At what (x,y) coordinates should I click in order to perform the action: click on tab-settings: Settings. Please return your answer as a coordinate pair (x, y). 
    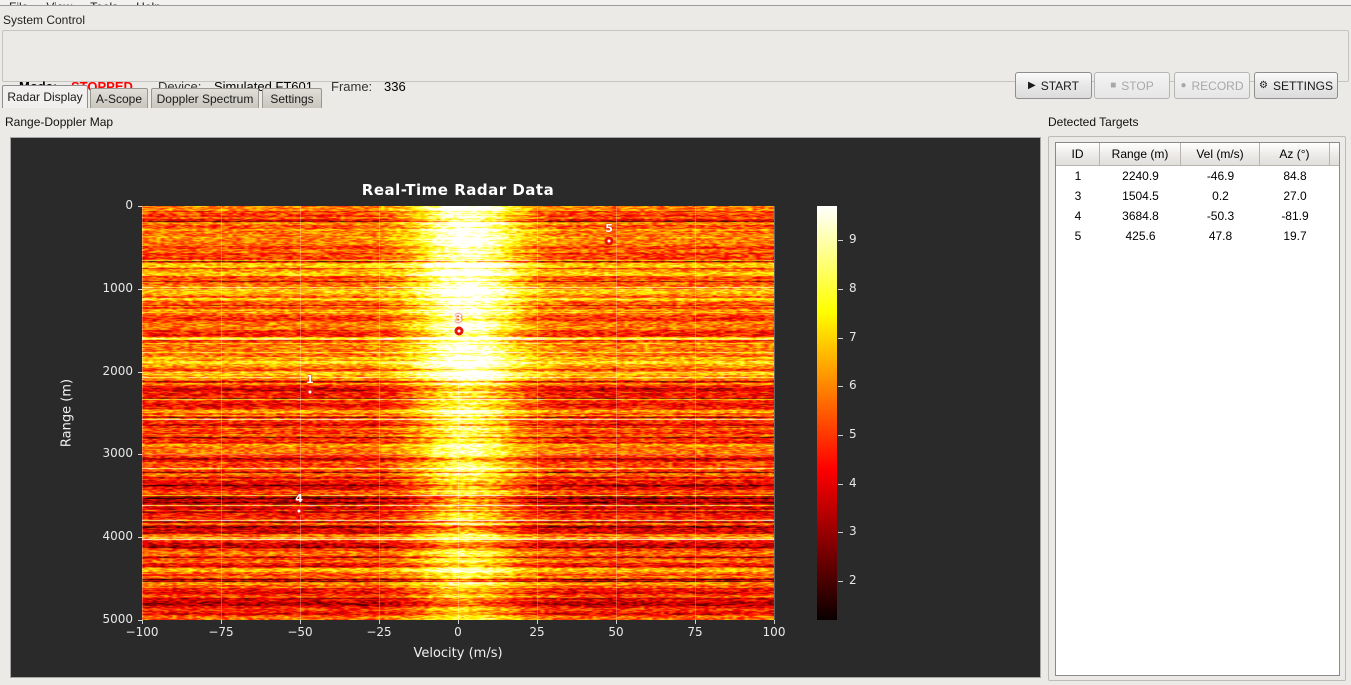
    Looking at the image, I should click on (292, 98).